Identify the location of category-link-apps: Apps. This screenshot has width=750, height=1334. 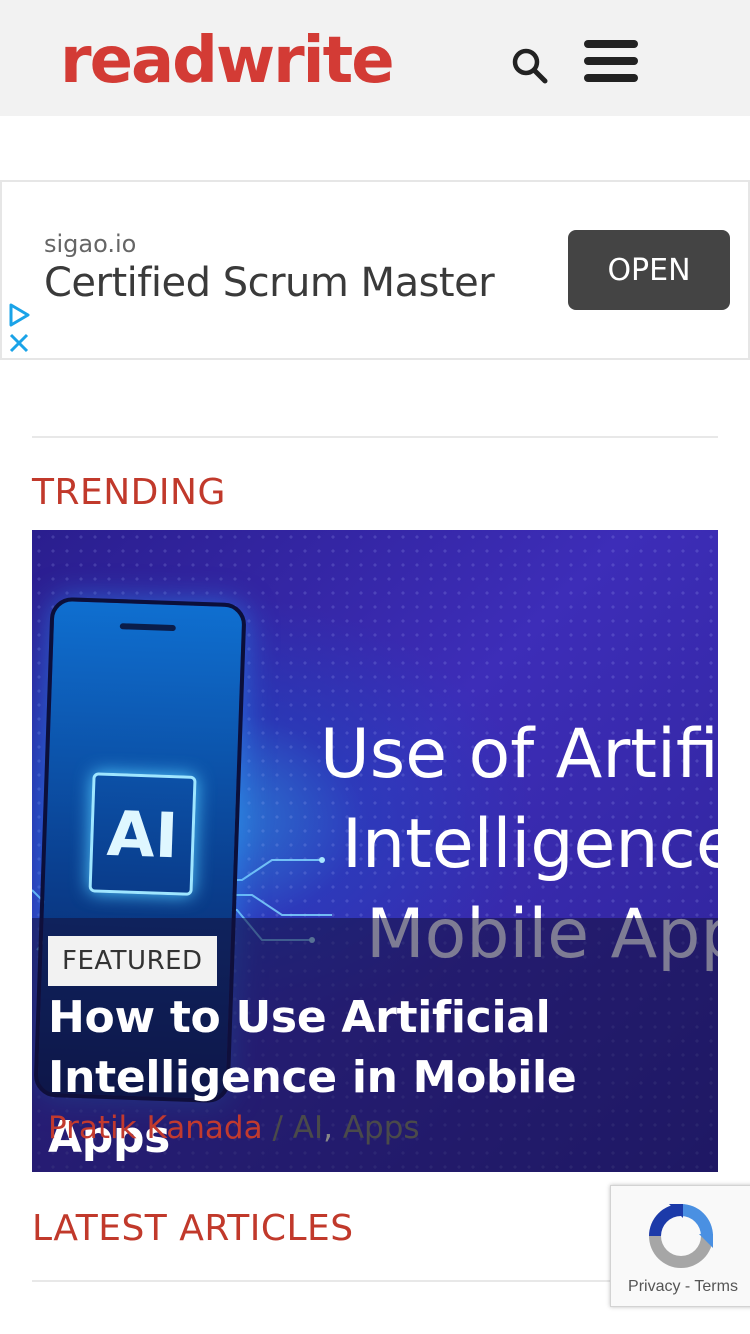
(381, 1128).